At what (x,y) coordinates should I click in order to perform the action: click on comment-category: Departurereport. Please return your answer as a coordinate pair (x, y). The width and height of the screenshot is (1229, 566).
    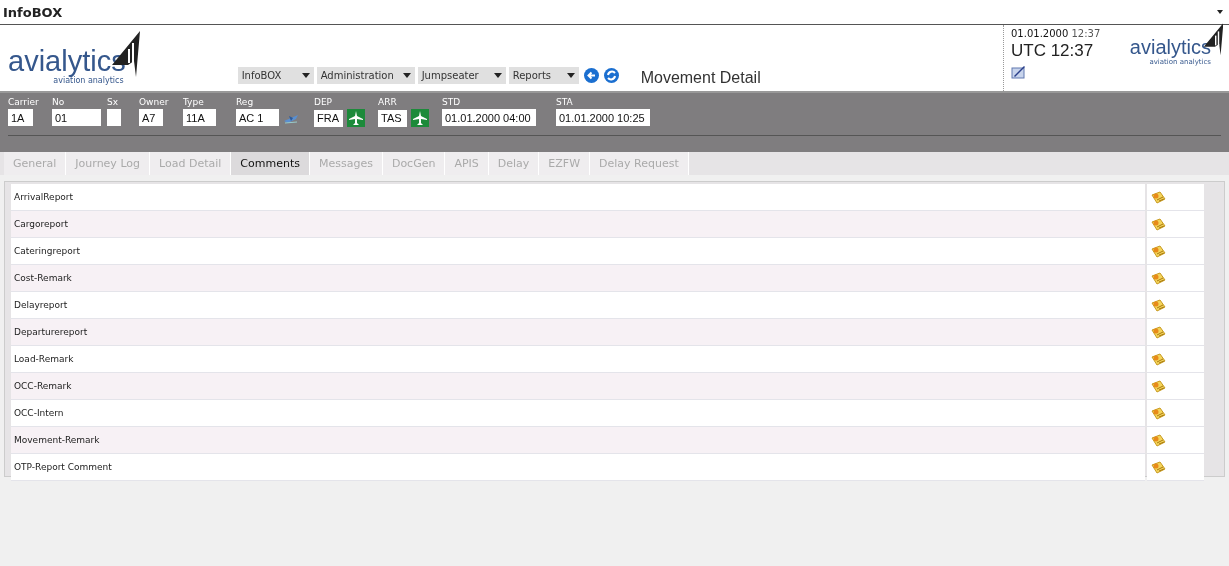
    Looking at the image, I should click on (578, 332).